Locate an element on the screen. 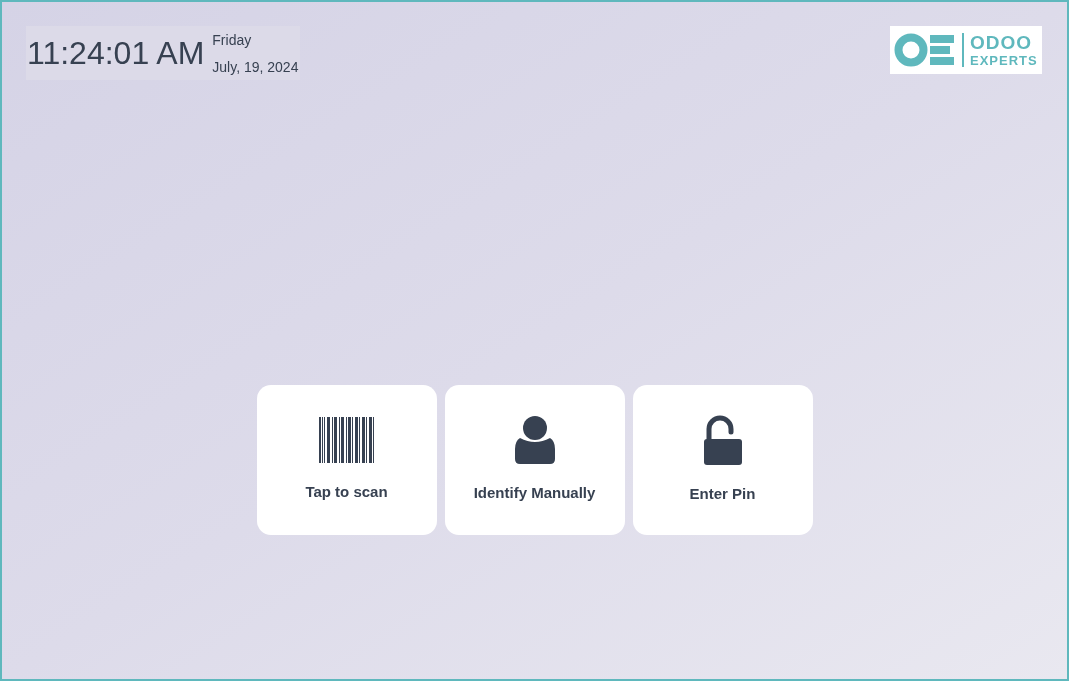 This screenshot has height=681, width=1069. person-icon is located at coordinates (534, 439).